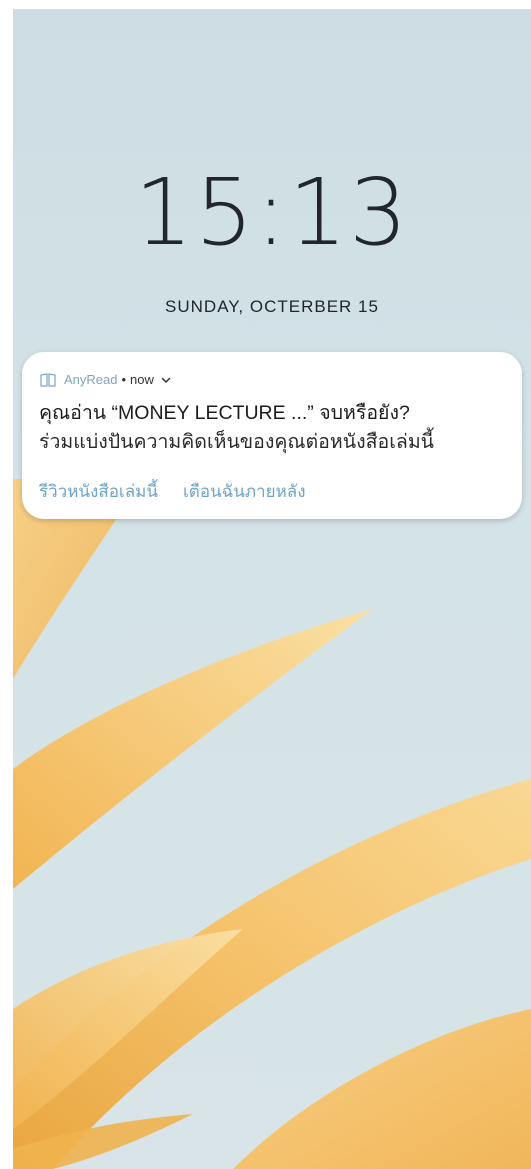 This screenshot has width=531, height=1169. I want to click on remind-later-button: เตือนฉันภายหลัง, so click(244, 491).